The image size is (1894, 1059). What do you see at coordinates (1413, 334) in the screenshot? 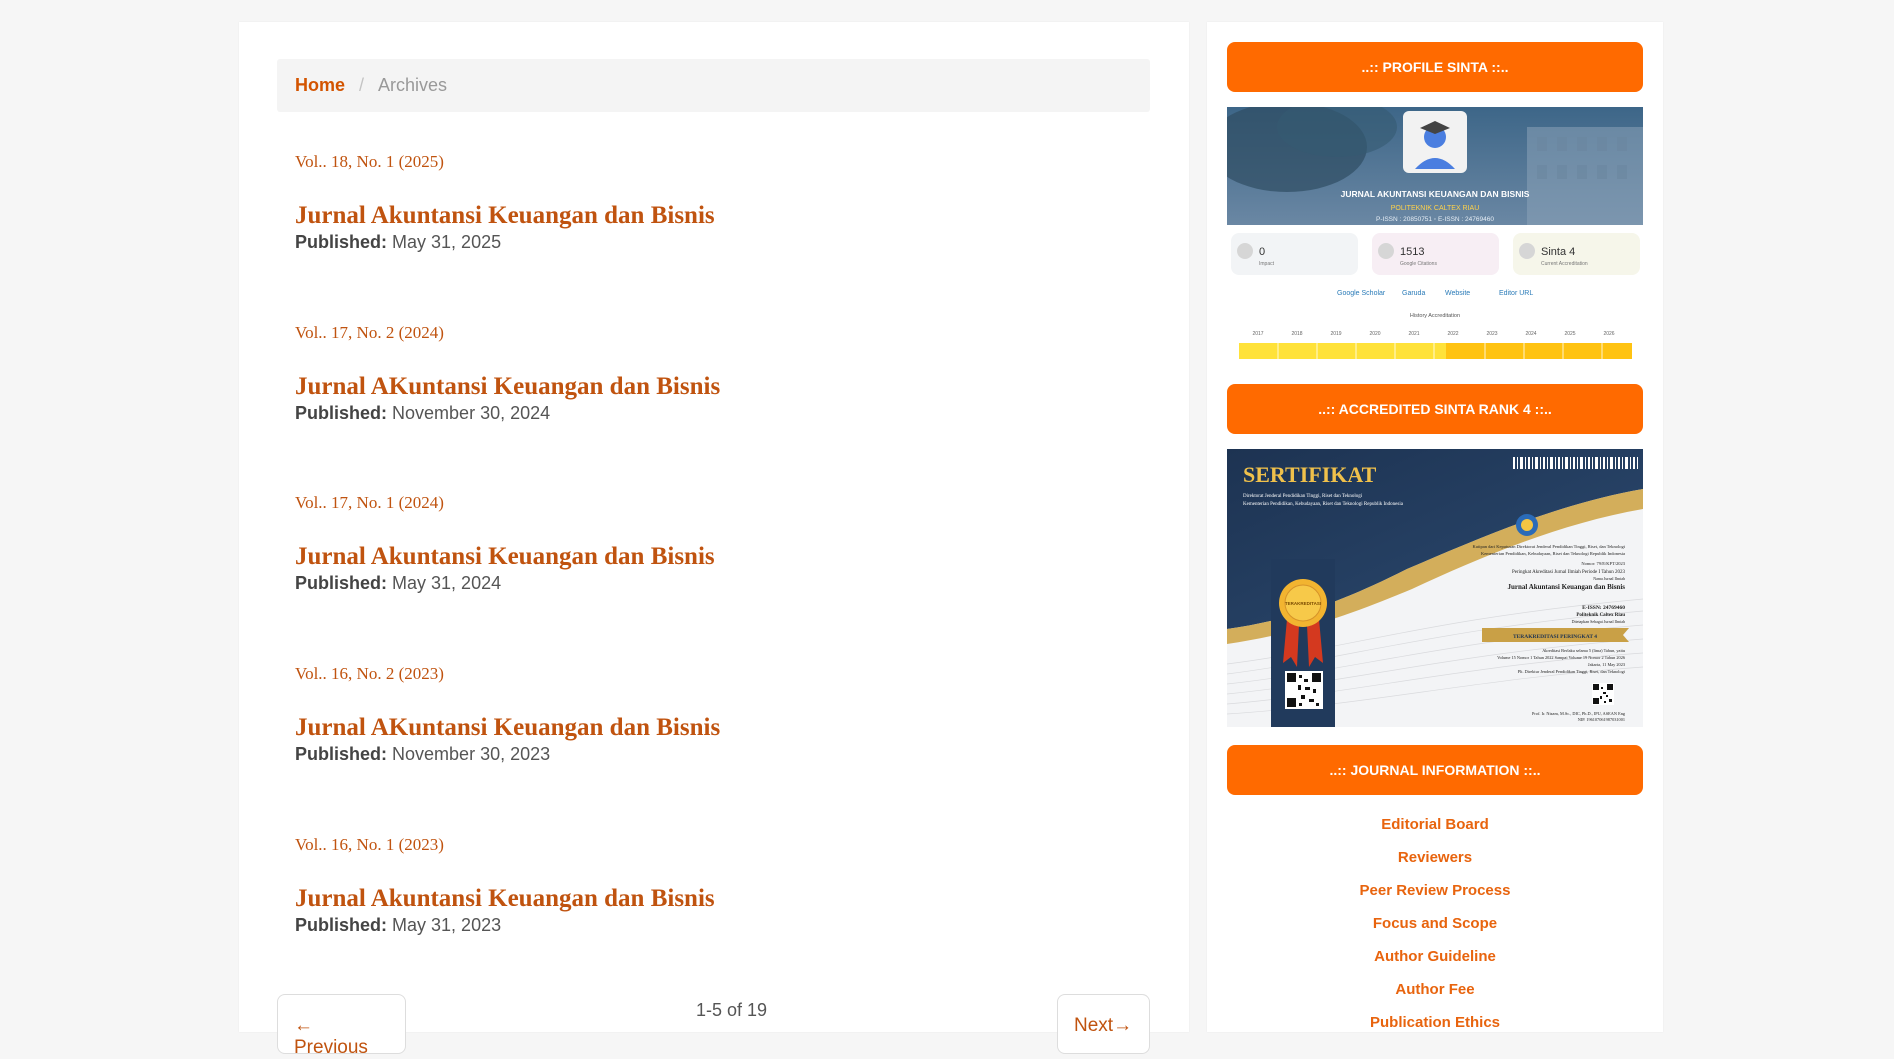
I see `sinta-year: 2021` at bounding box center [1413, 334].